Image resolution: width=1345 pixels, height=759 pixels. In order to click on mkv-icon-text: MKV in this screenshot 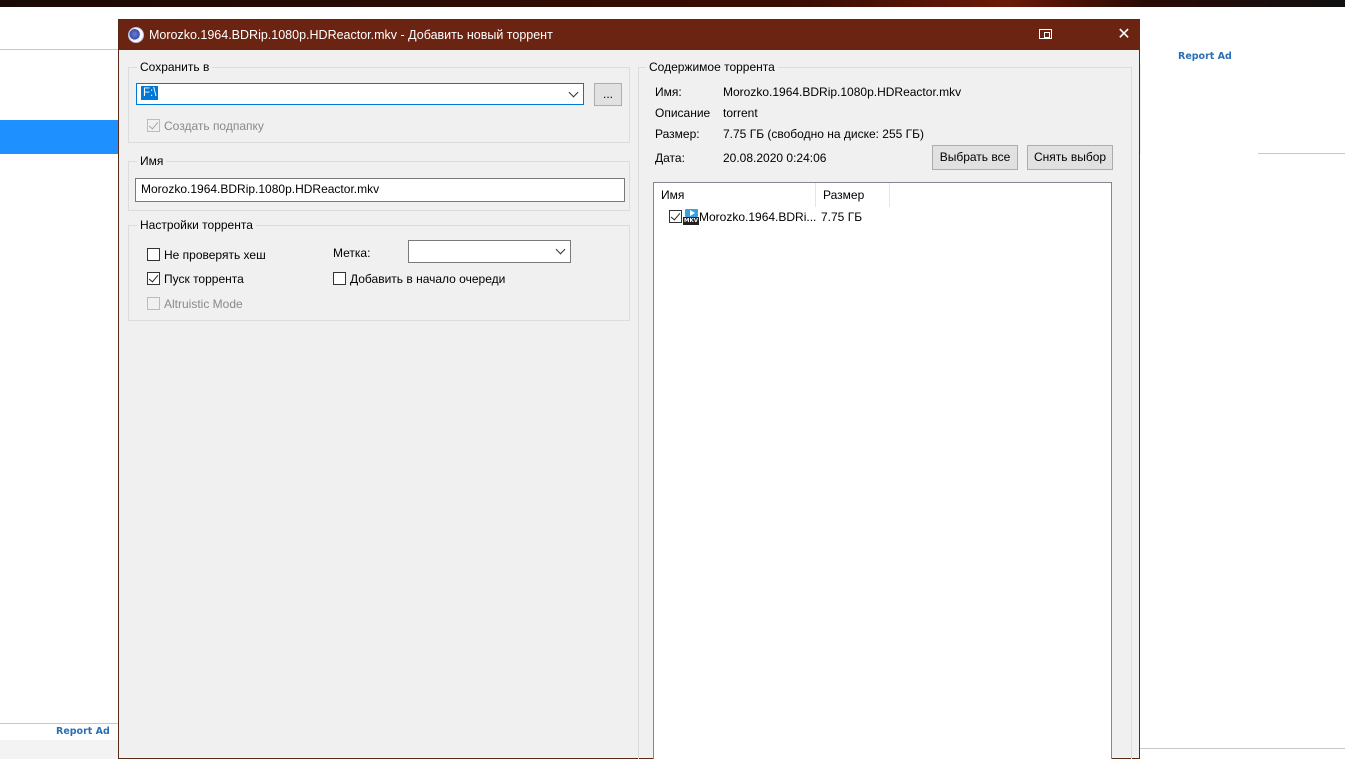, I will do `click(691, 221)`.